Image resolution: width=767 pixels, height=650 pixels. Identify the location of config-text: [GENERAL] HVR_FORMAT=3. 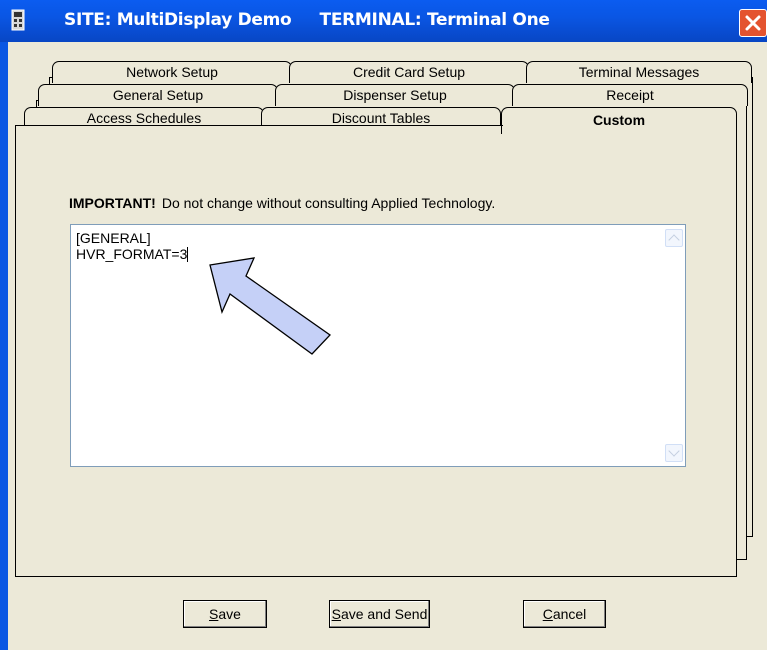
(132, 246).